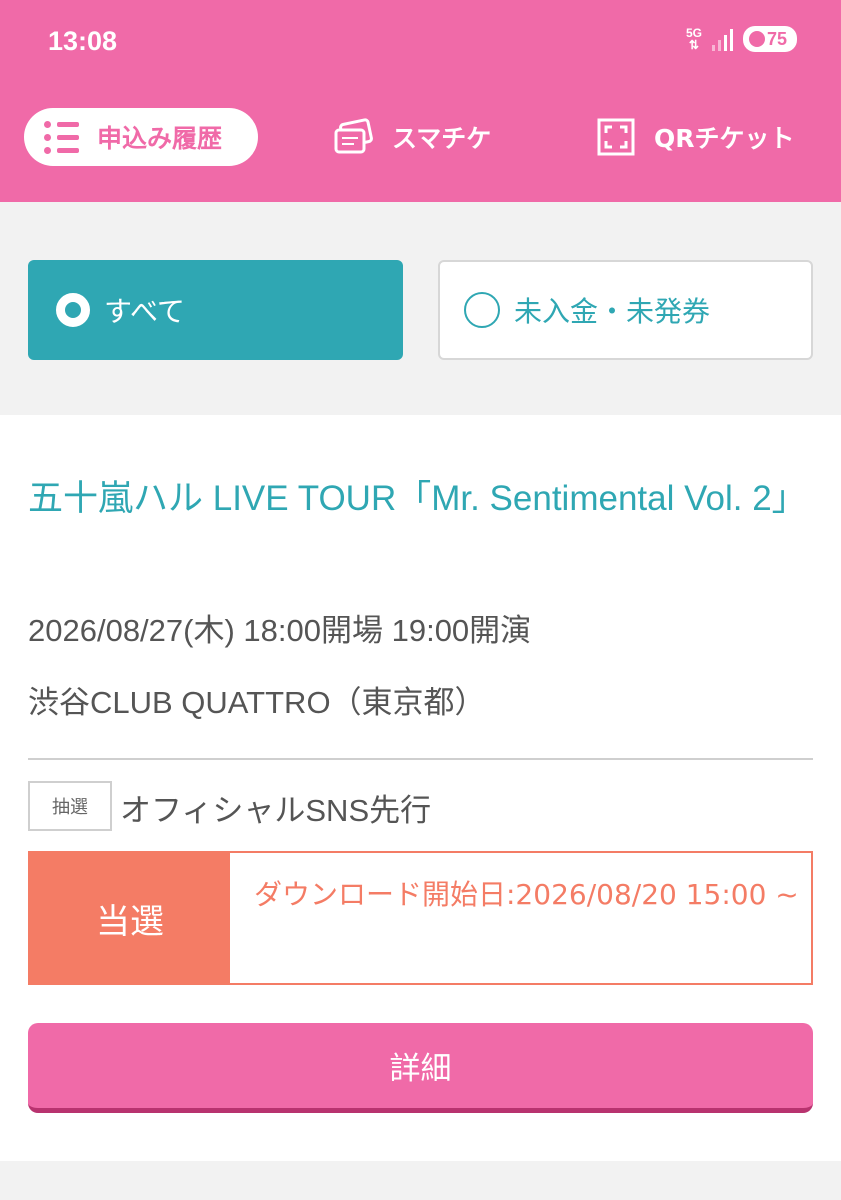 The image size is (841, 1200). What do you see at coordinates (722, 39) in the screenshot?
I see `signal-icon` at bounding box center [722, 39].